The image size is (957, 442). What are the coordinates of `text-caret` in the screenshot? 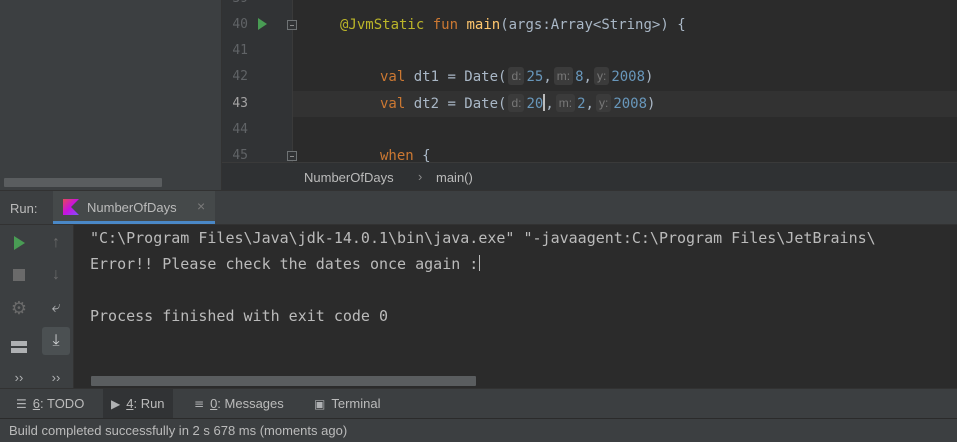 It's located at (480, 263).